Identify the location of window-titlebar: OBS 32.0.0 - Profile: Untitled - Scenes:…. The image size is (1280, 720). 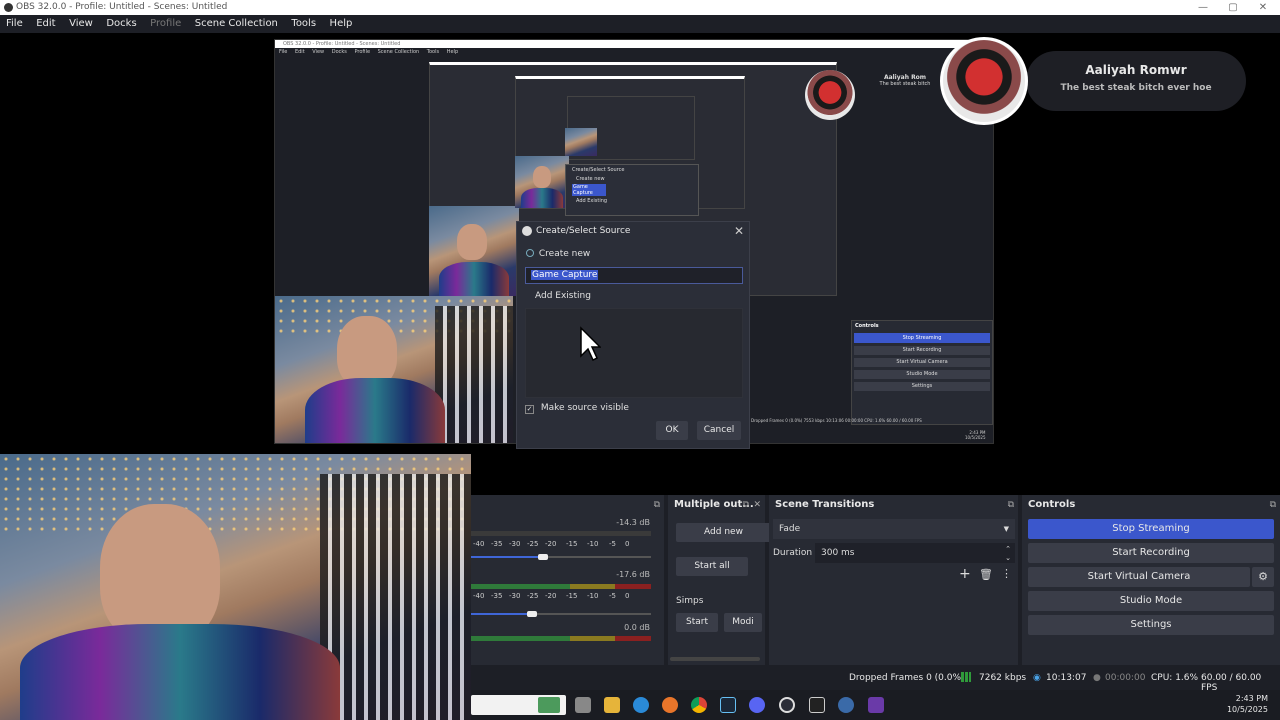
(640, 7).